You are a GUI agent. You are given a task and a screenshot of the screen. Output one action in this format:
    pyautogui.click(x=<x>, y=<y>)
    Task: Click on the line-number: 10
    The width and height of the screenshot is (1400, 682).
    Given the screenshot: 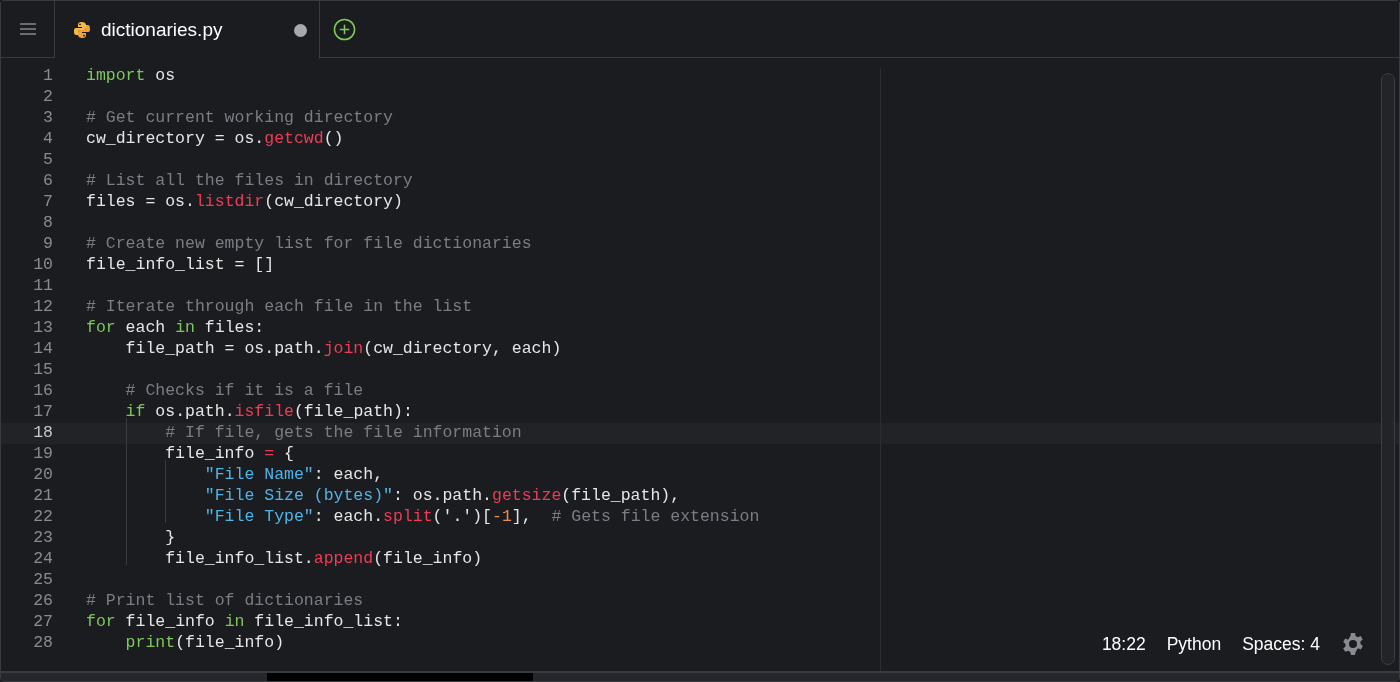 What is the action you would take?
    pyautogui.click(x=42, y=265)
    